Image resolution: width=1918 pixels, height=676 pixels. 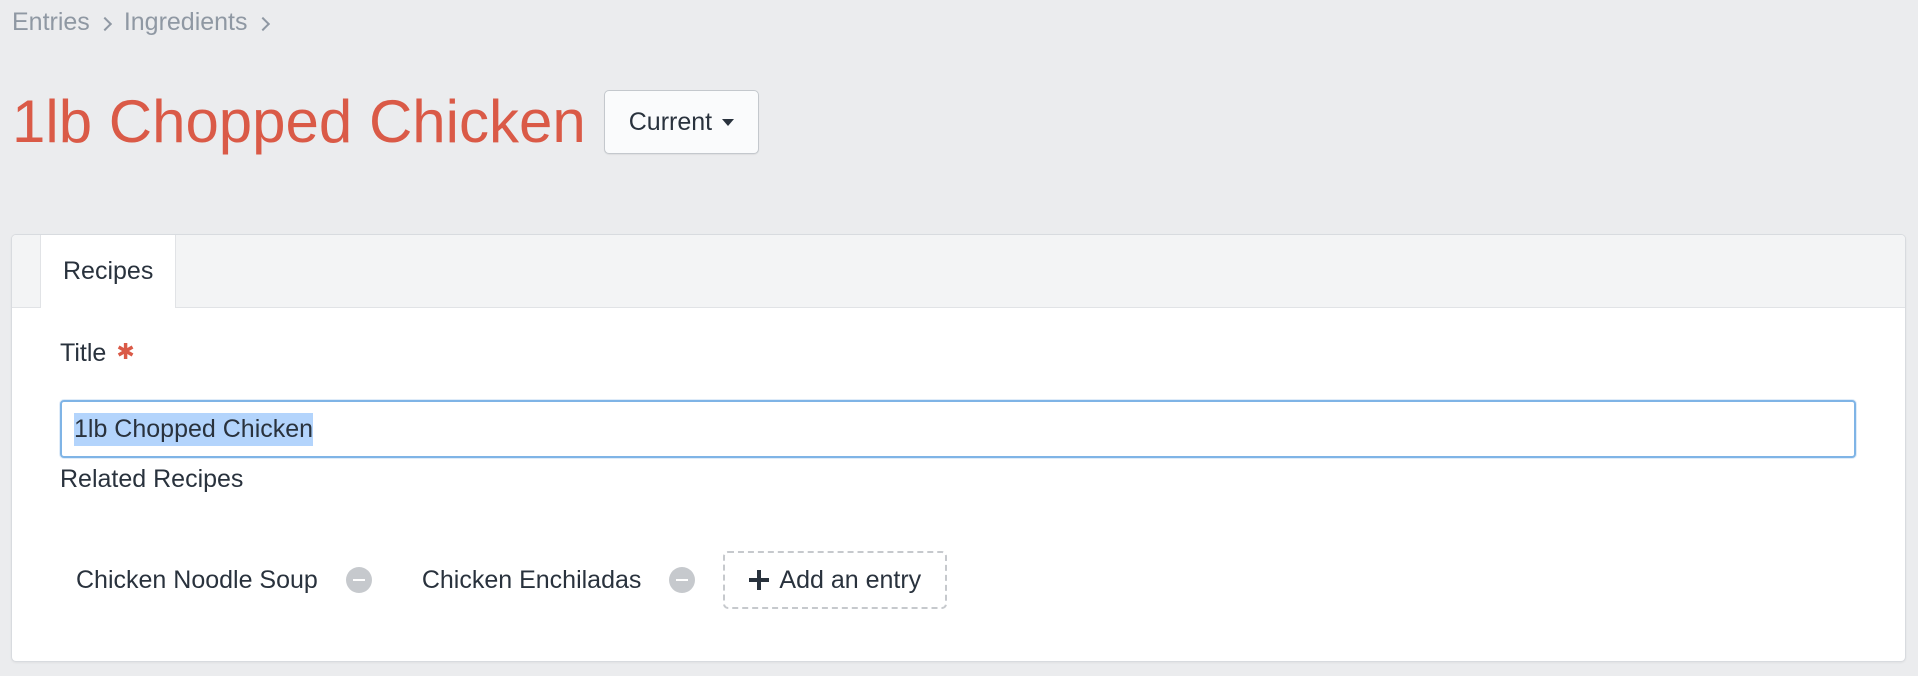 I want to click on page-header: 1lb Chopped Chicken Current, so click(x=386, y=122).